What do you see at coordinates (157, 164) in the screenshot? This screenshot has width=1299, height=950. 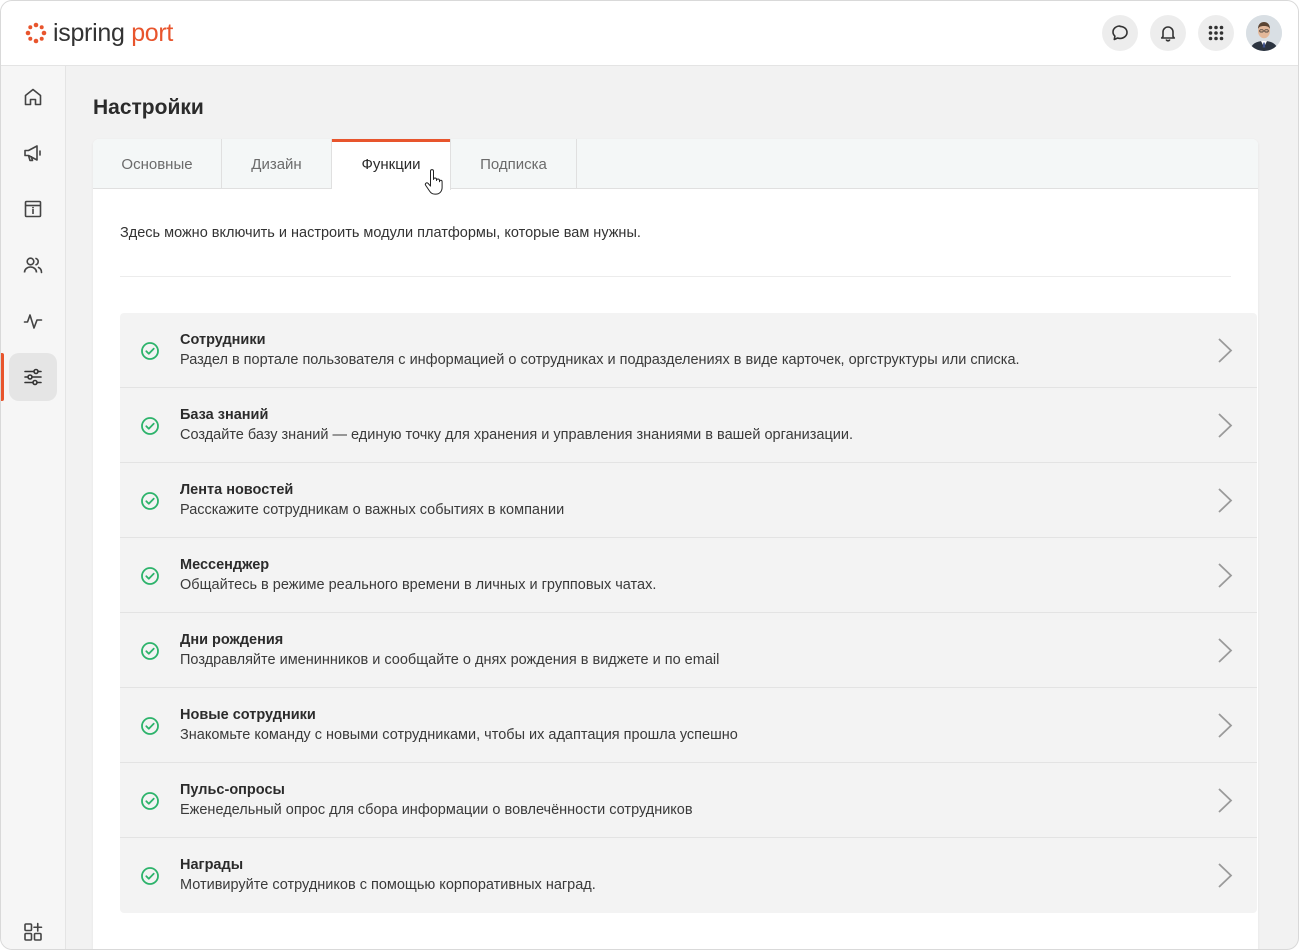 I see `tab-basic: Основные` at bounding box center [157, 164].